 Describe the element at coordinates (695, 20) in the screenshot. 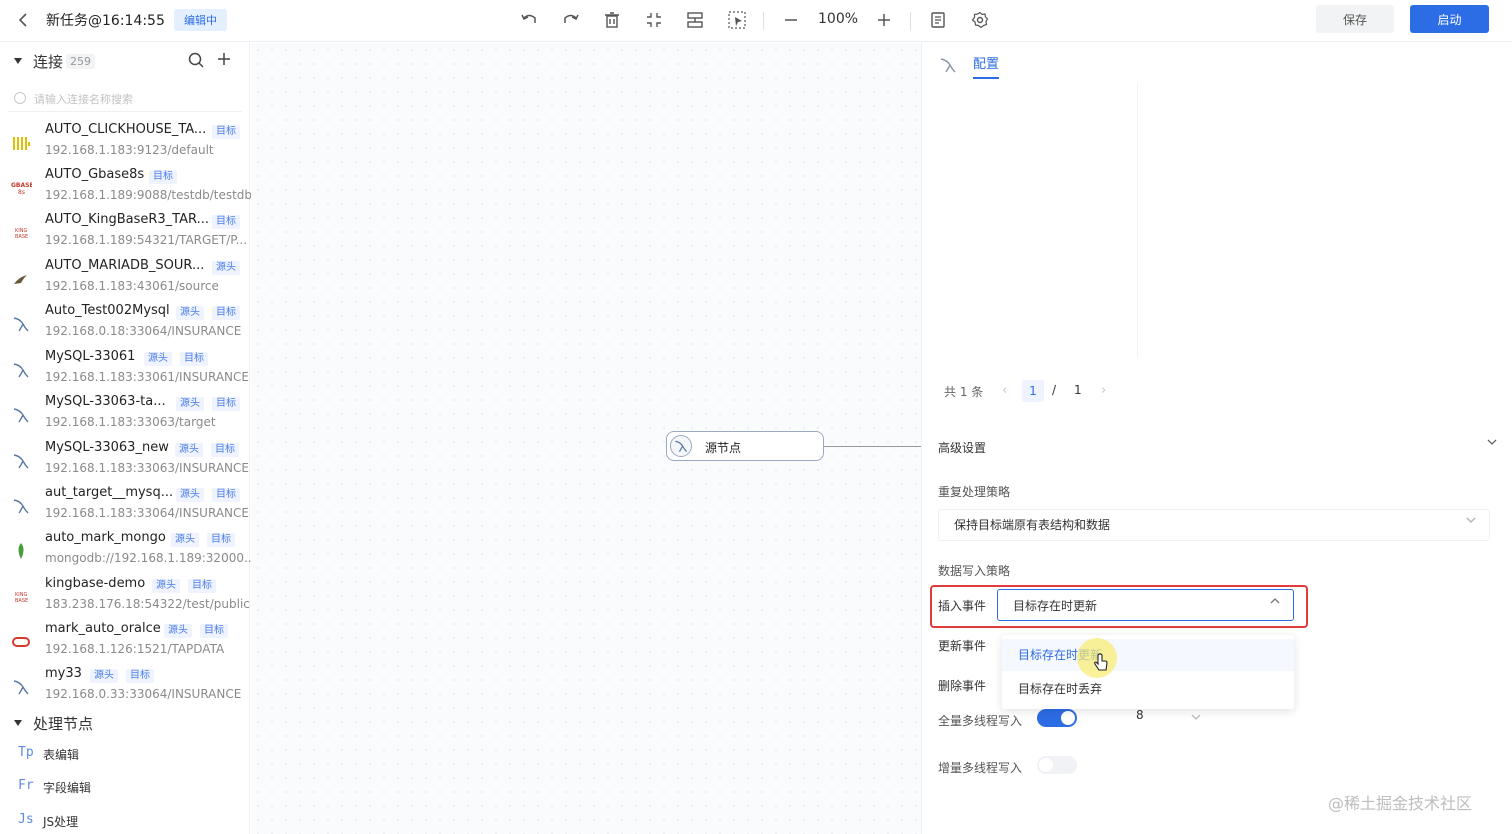

I see `auto-layout-icon` at that location.